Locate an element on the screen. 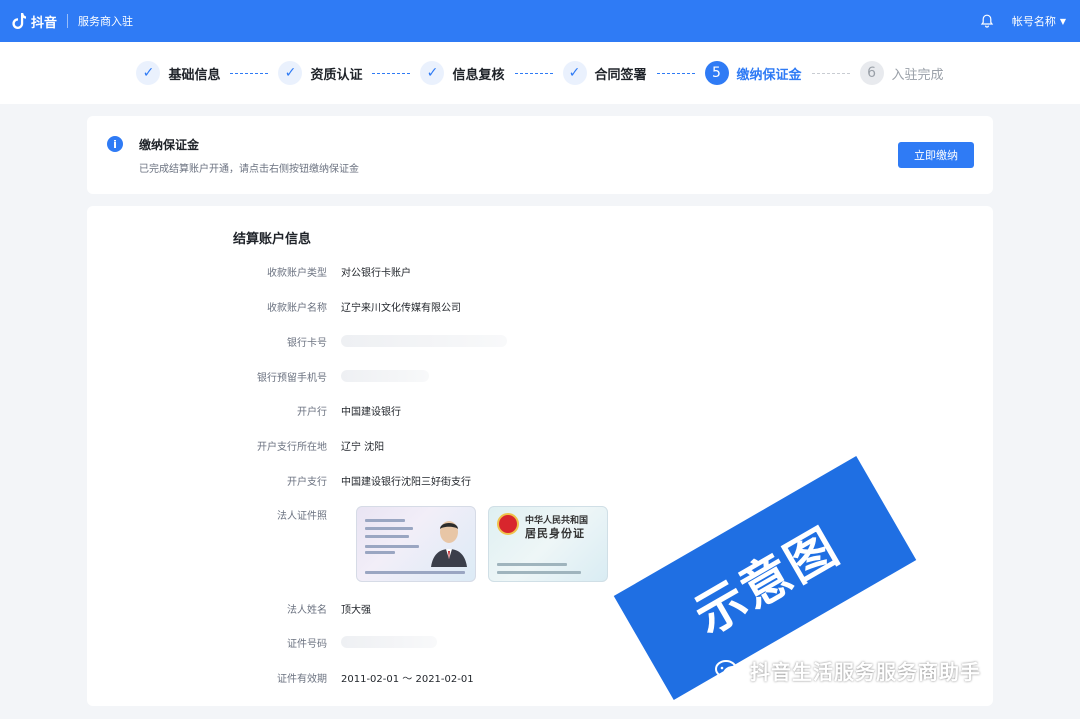  bell-icon is located at coordinates (987, 21).